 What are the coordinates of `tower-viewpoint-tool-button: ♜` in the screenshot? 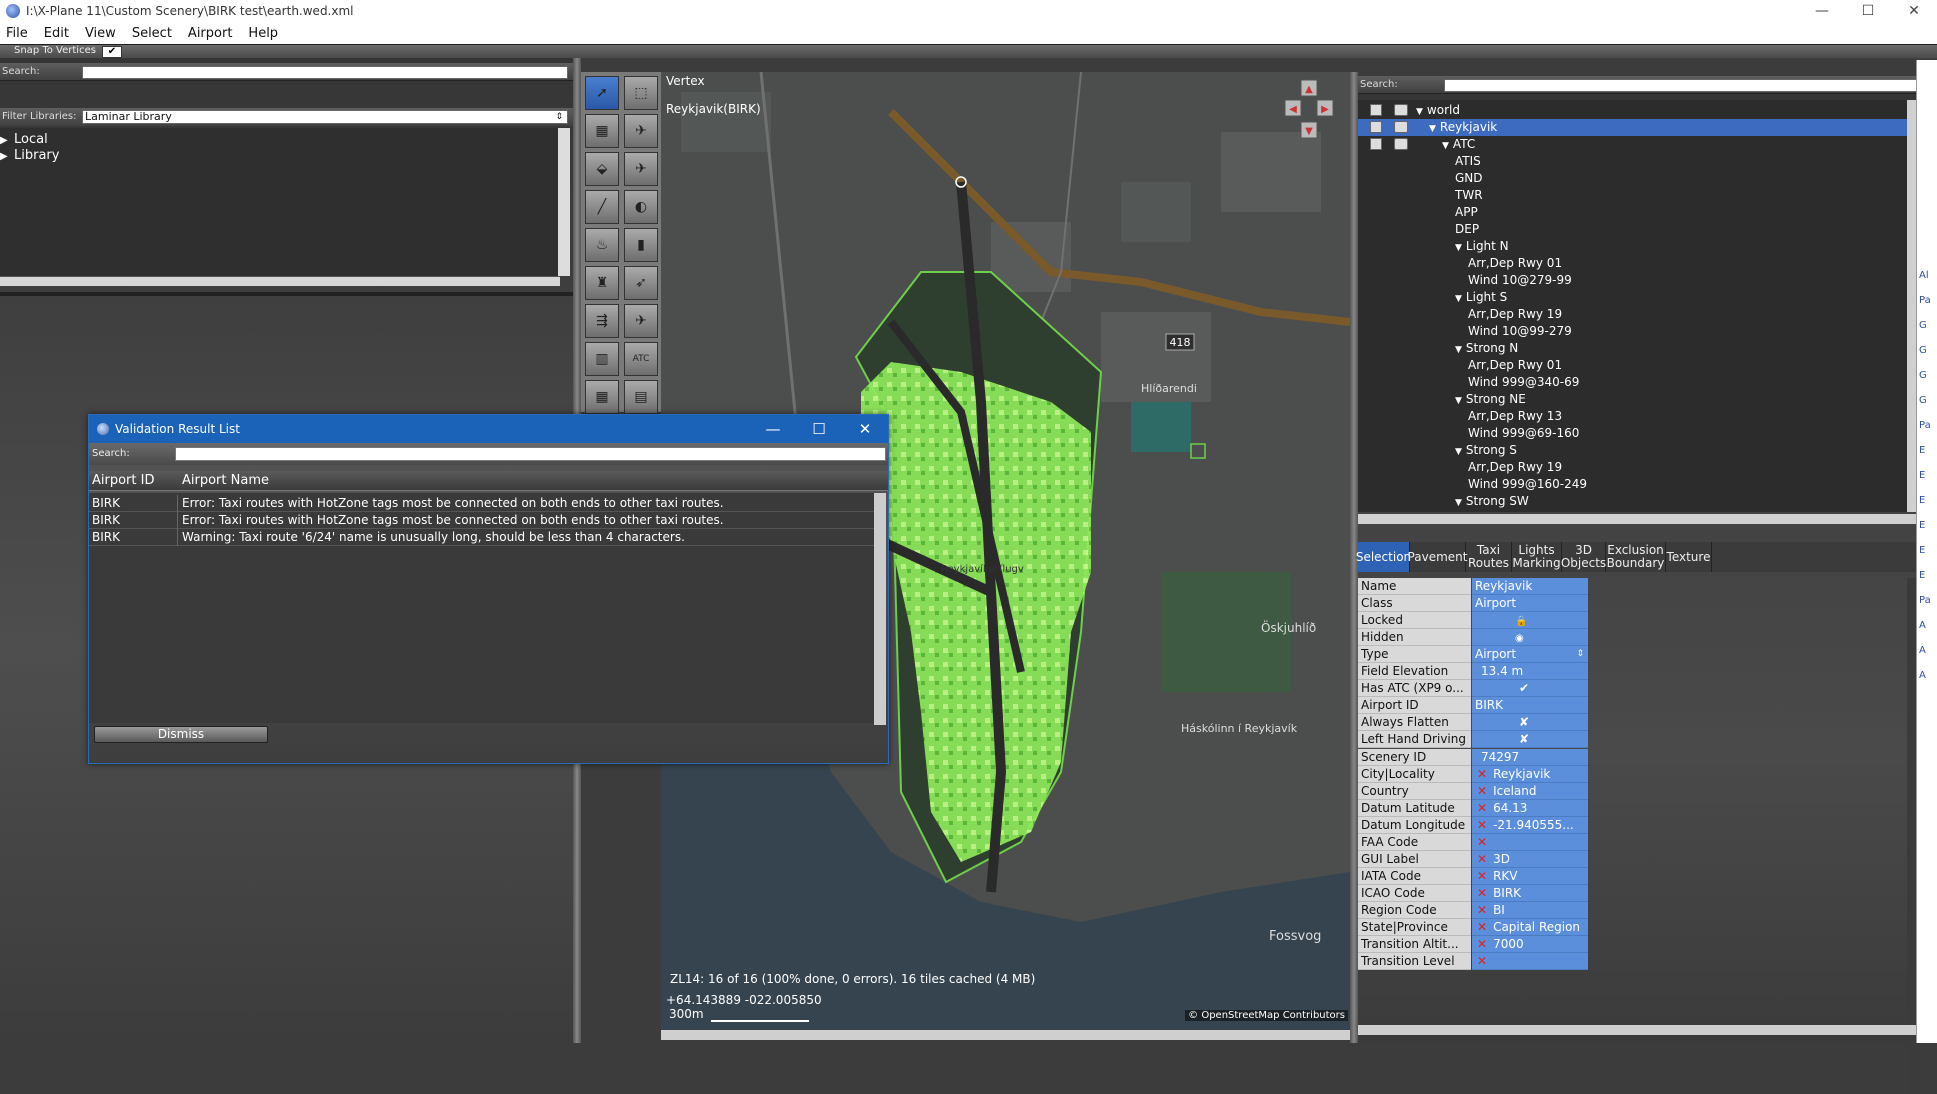 It's located at (602, 283).